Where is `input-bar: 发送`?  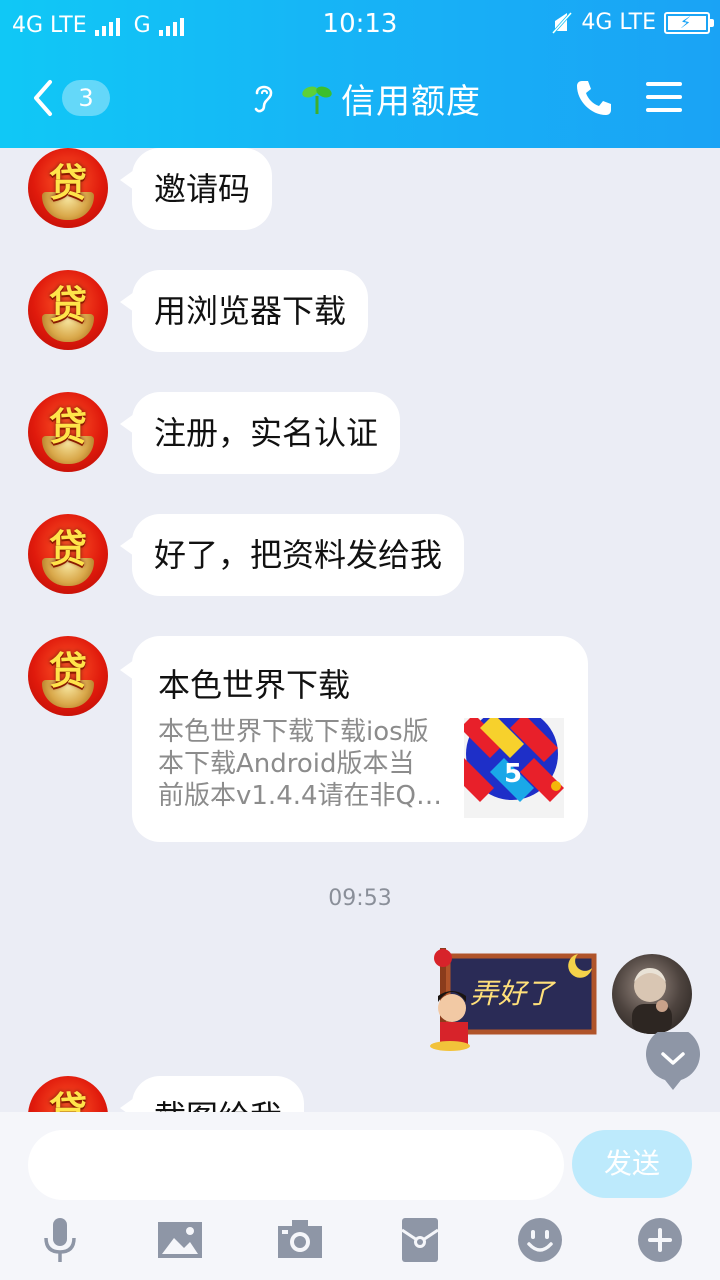
input-bar: 发送 is located at coordinates (360, 1196).